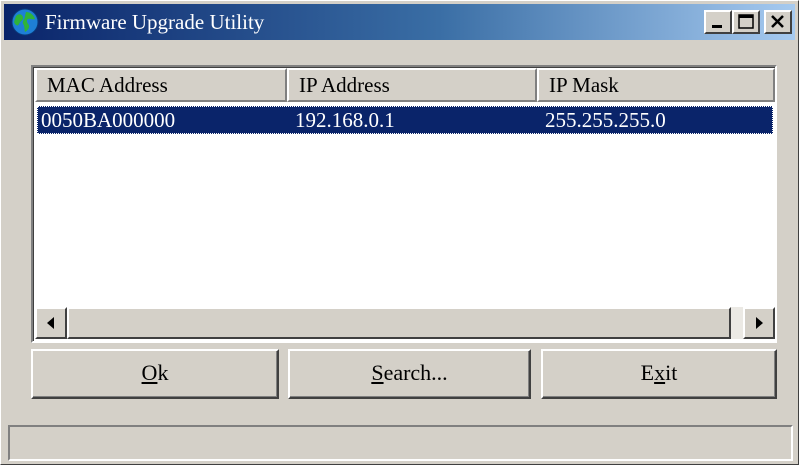  What do you see at coordinates (412, 85) in the screenshot?
I see `column-header-ip-address: IP Address` at bounding box center [412, 85].